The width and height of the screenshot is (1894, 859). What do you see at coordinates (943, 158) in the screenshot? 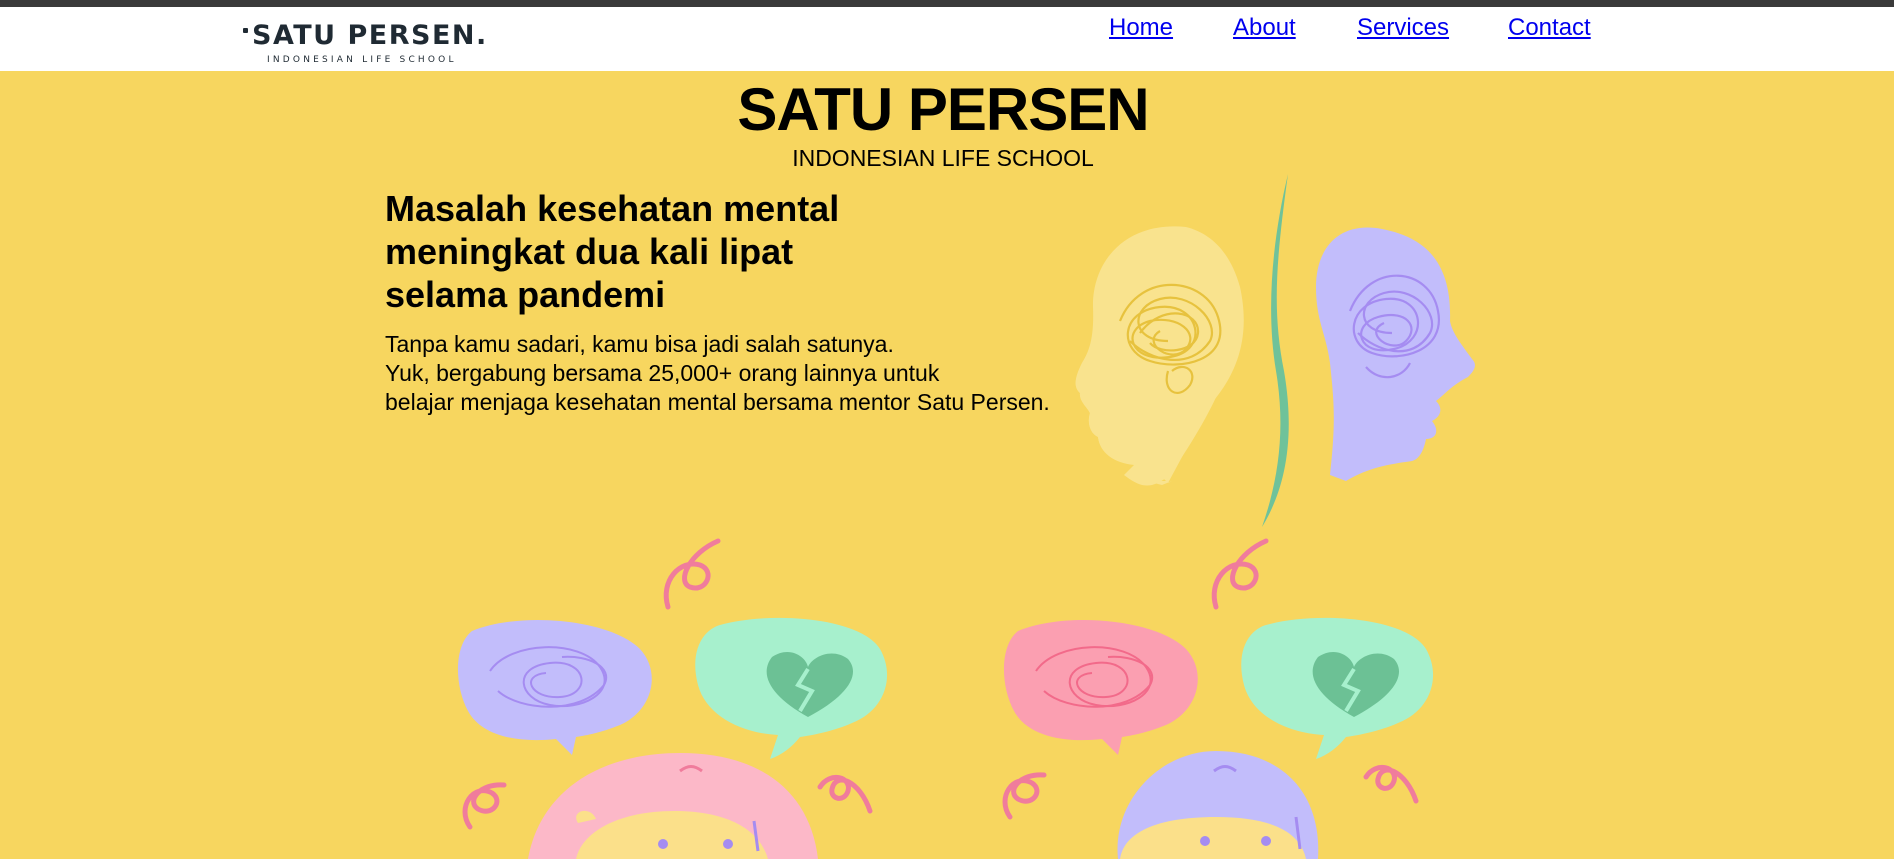
I see `hero-subtitle: INDONESIAN LIFE SCHOOL` at bounding box center [943, 158].